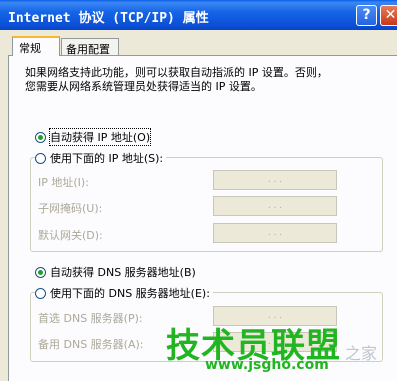  I want to click on dns-manual-option: 使用下面的 DNS 服务器地址(E):, so click(124, 293).